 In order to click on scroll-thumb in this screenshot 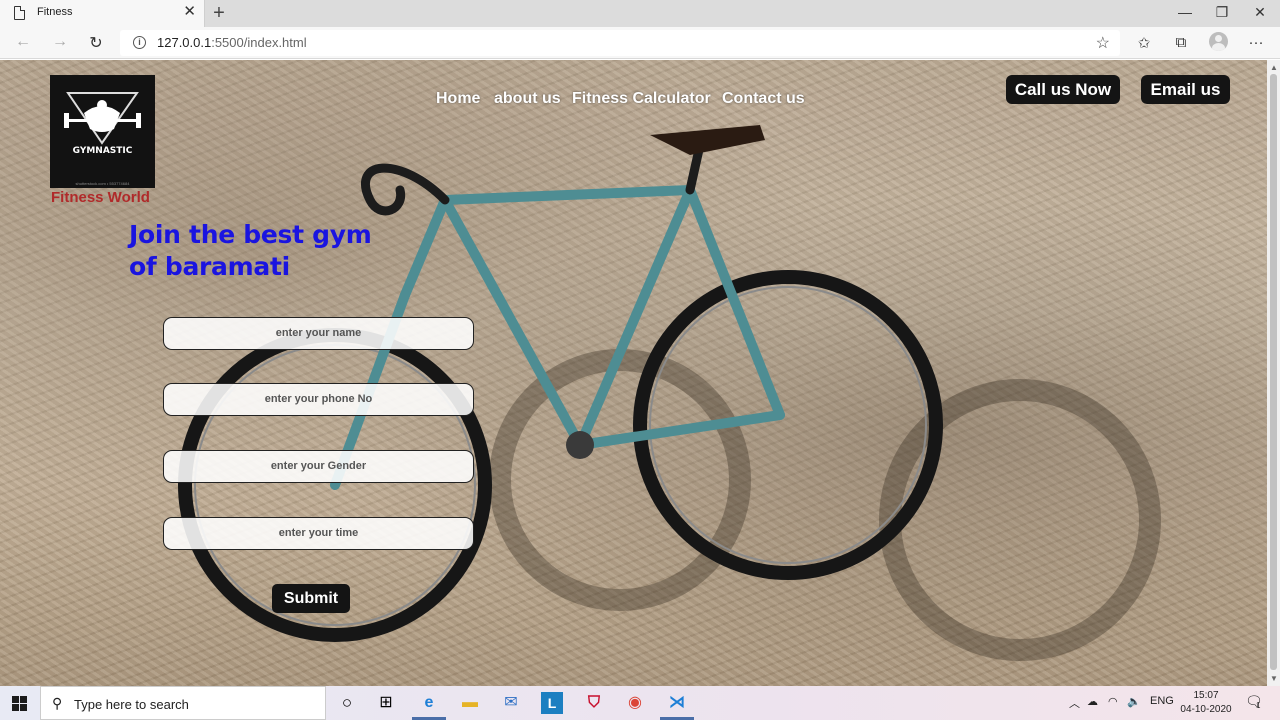, I will do `click(1273, 372)`.